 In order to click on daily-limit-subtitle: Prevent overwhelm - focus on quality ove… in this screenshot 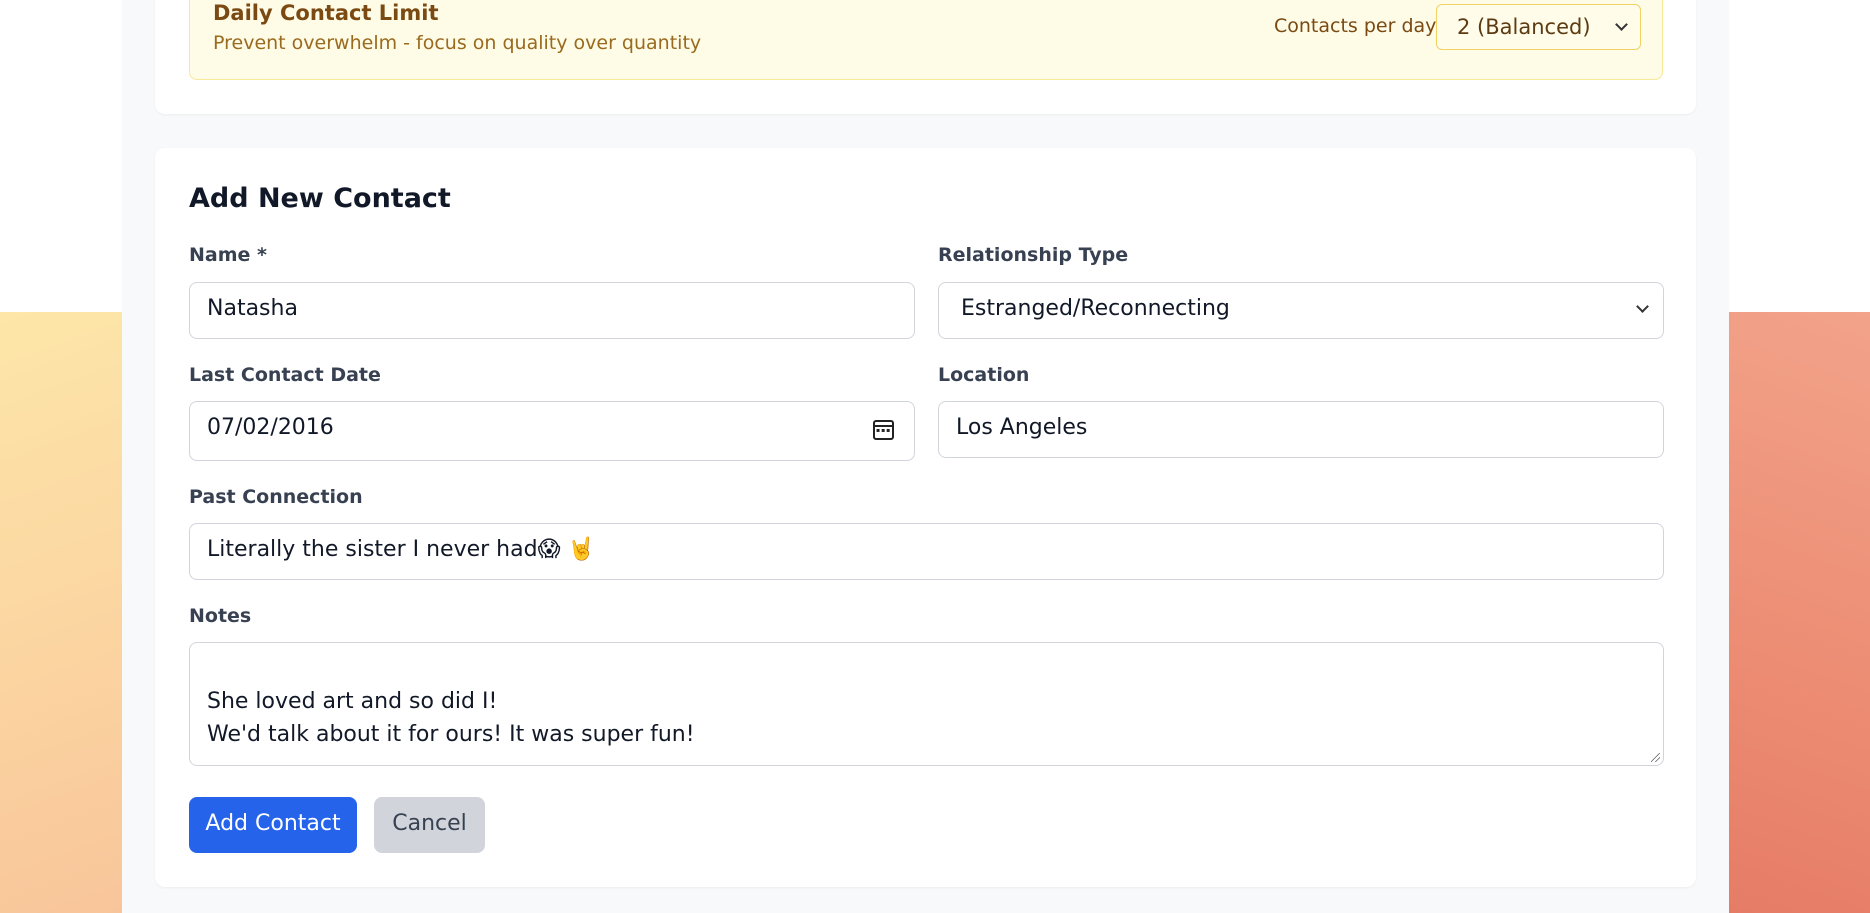, I will do `click(457, 43)`.